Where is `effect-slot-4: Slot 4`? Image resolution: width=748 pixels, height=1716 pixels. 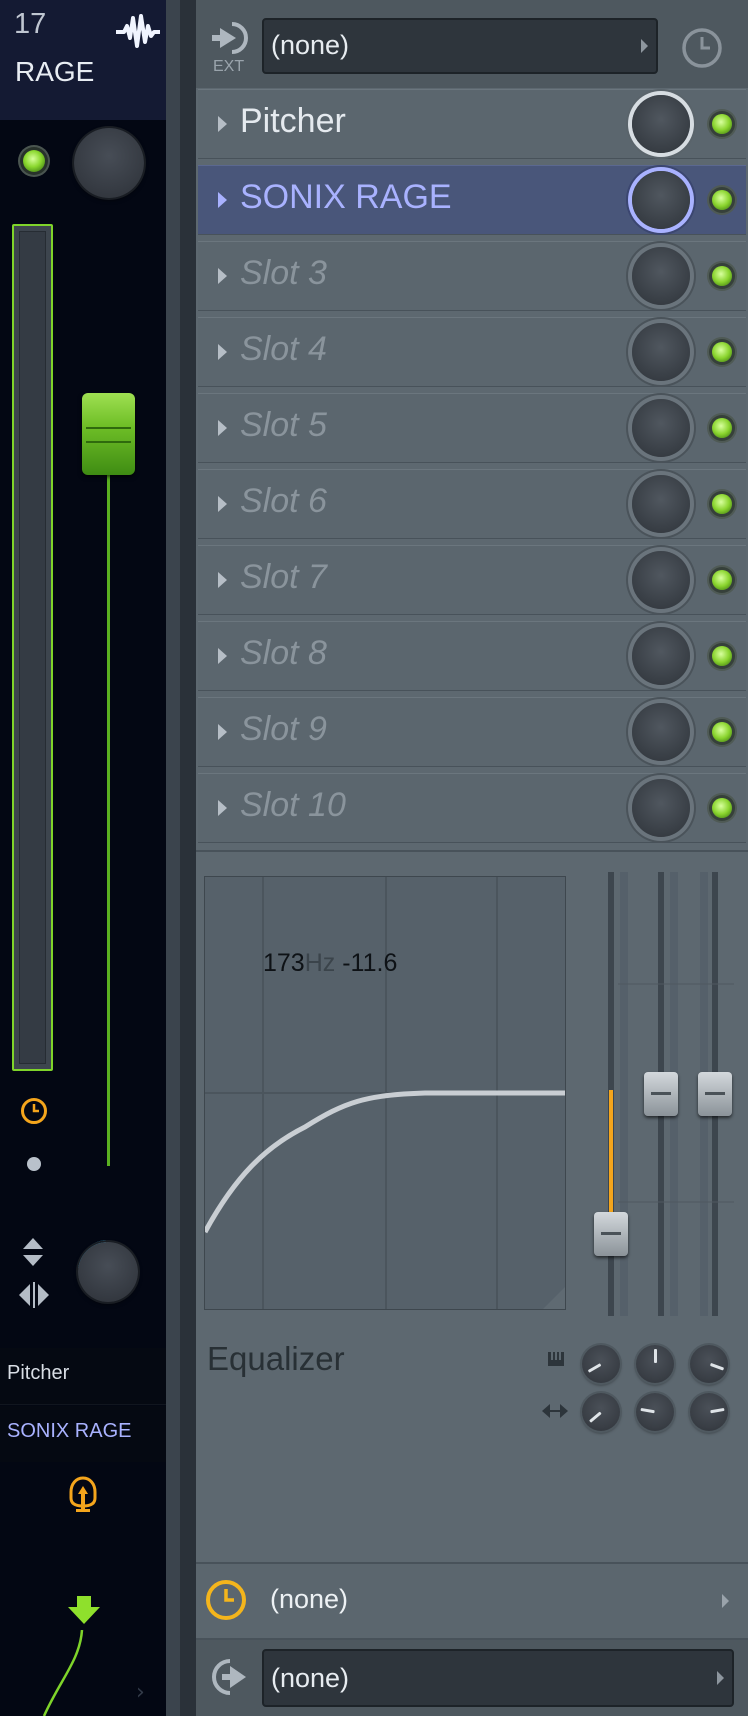 effect-slot-4: Slot 4 is located at coordinates (472, 352).